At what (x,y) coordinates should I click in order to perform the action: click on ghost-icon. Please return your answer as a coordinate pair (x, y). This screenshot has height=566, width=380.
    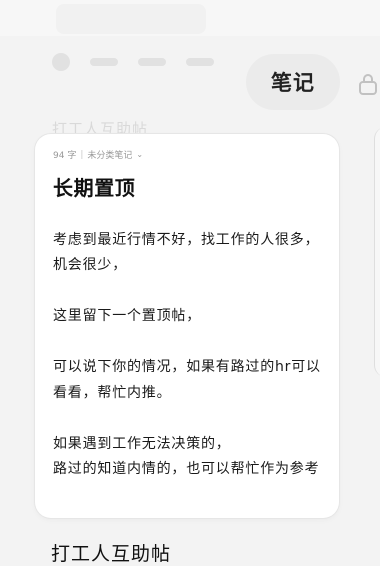
    Looking at the image, I should click on (61, 62).